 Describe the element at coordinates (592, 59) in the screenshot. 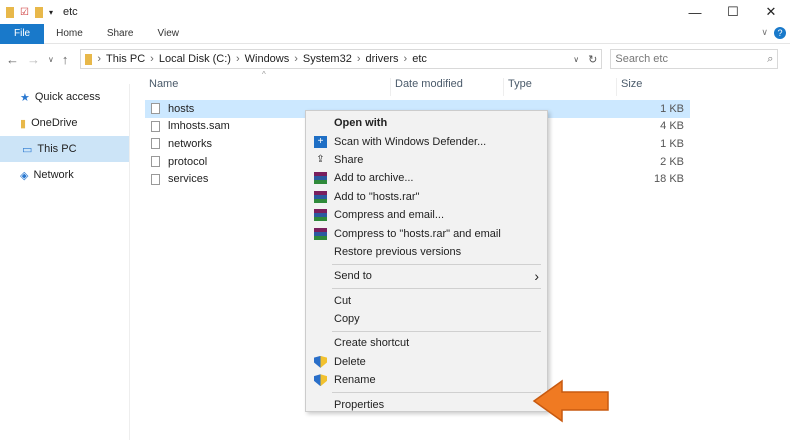

I see `refresh-icon: ↻` at that location.